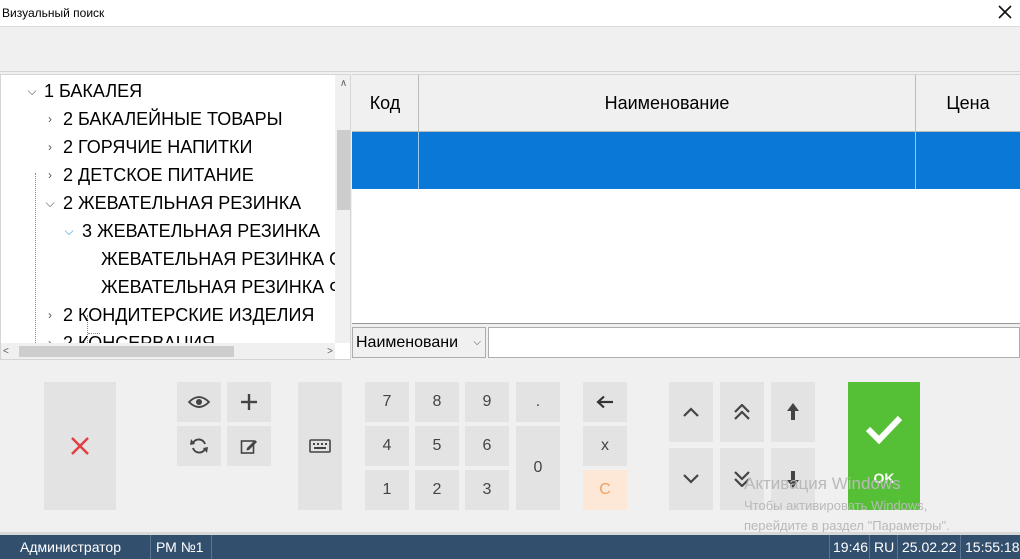  I want to click on arrow-up-icon, so click(793, 411).